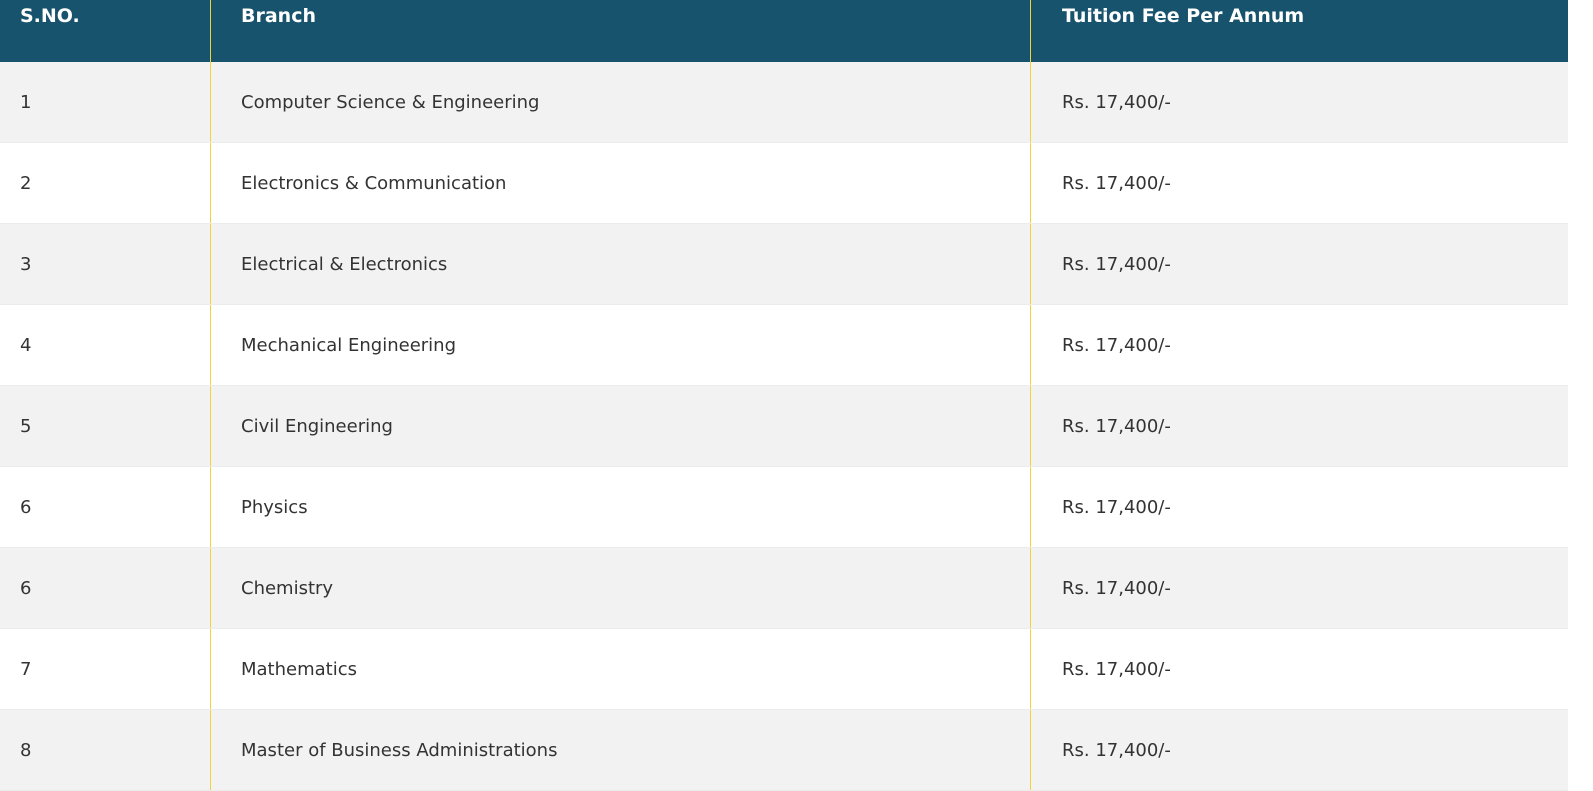 This screenshot has height=791, width=1593. I want to click on sno-cell: 2, so click(26, 183).